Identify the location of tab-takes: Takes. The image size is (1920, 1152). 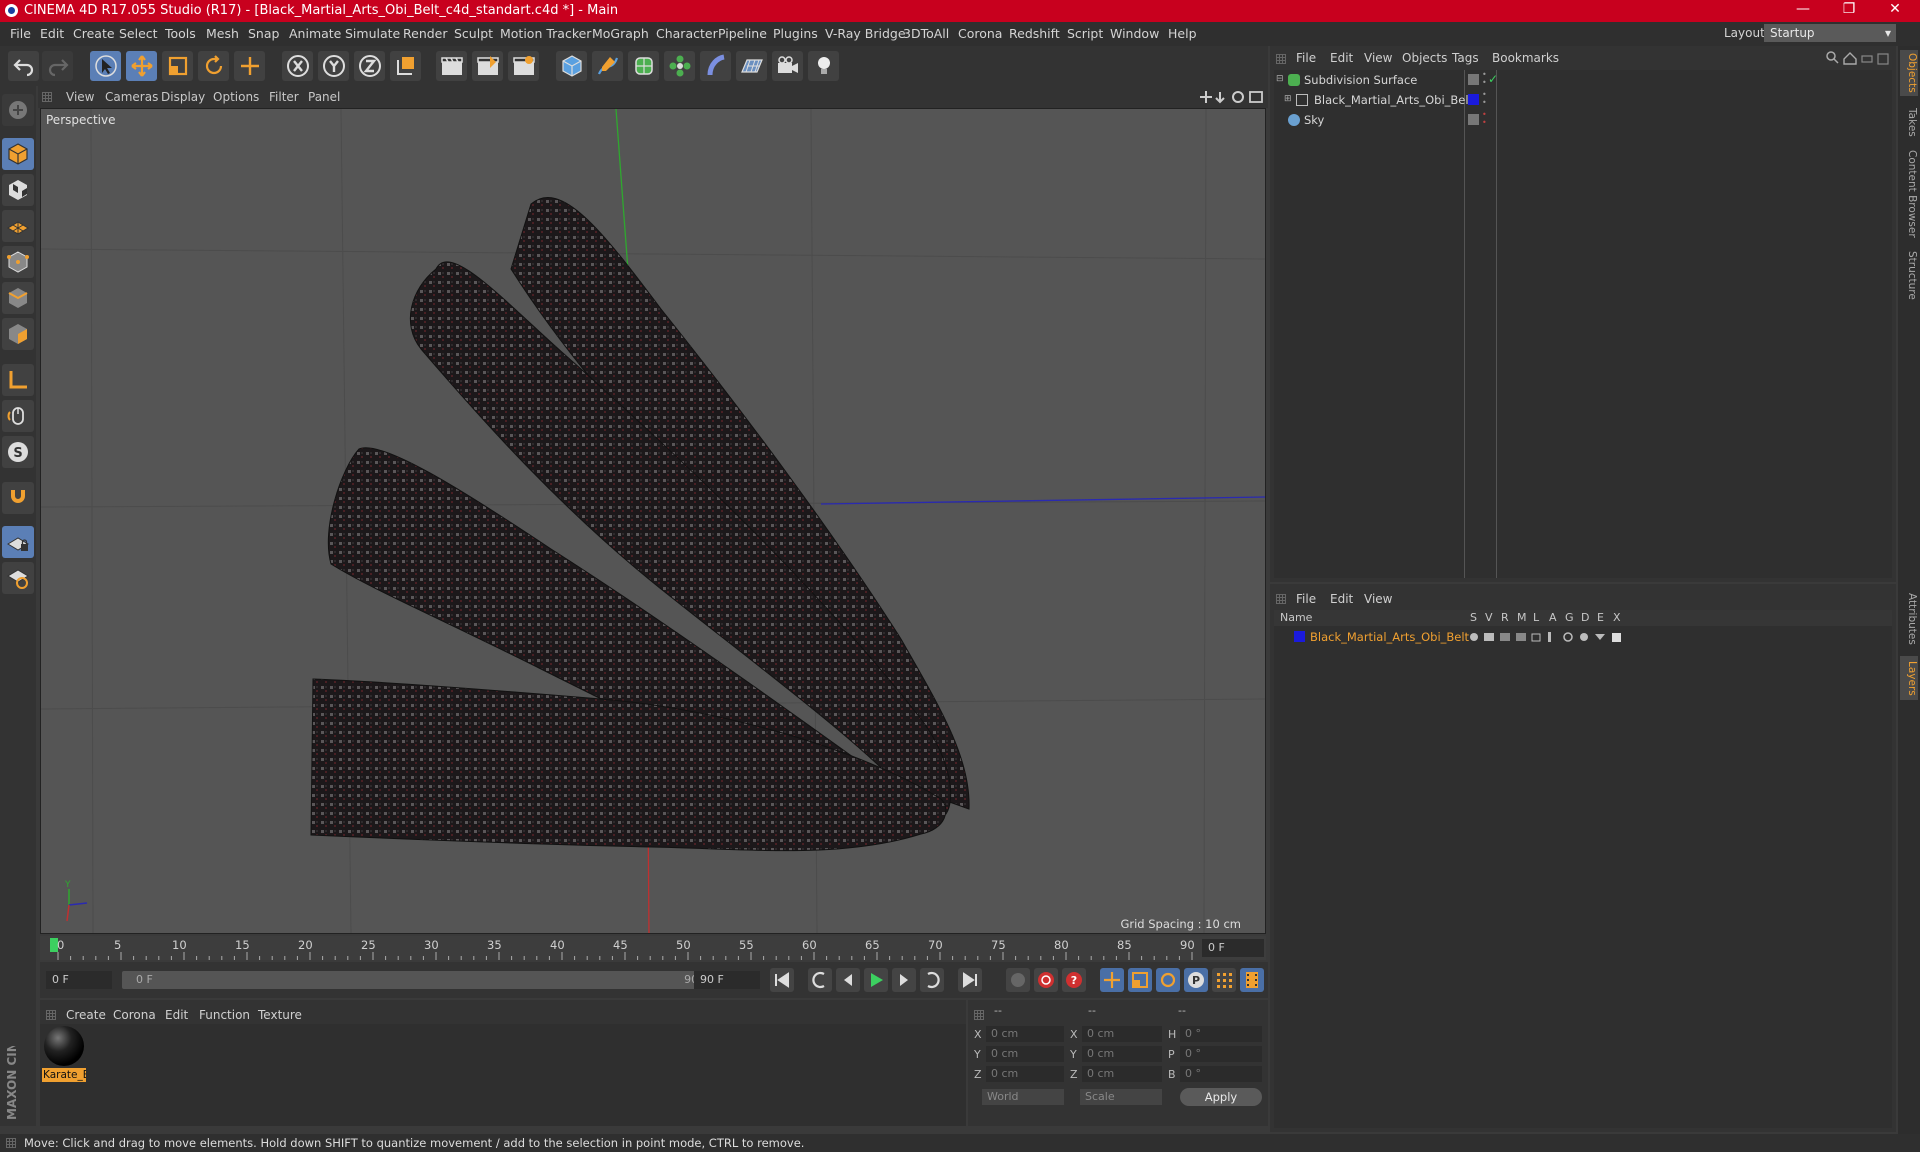
(1909, 122).